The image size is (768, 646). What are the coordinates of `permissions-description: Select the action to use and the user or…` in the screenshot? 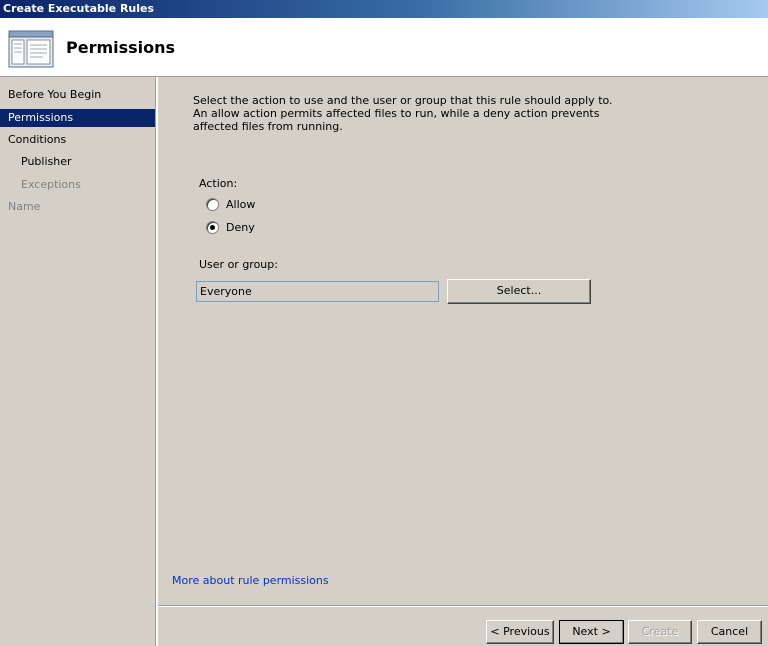 It's located at (403, 113).